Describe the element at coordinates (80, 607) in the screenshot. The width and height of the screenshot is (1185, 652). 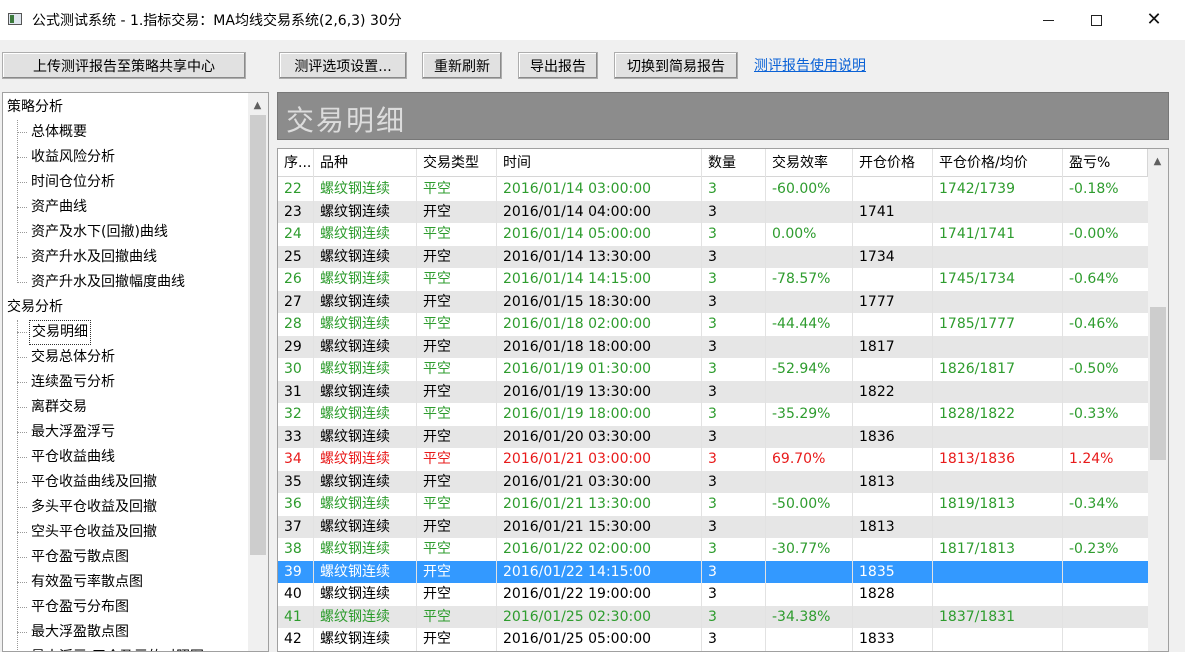
I see `tree-item: 平仓盈亏分布图` at that location.